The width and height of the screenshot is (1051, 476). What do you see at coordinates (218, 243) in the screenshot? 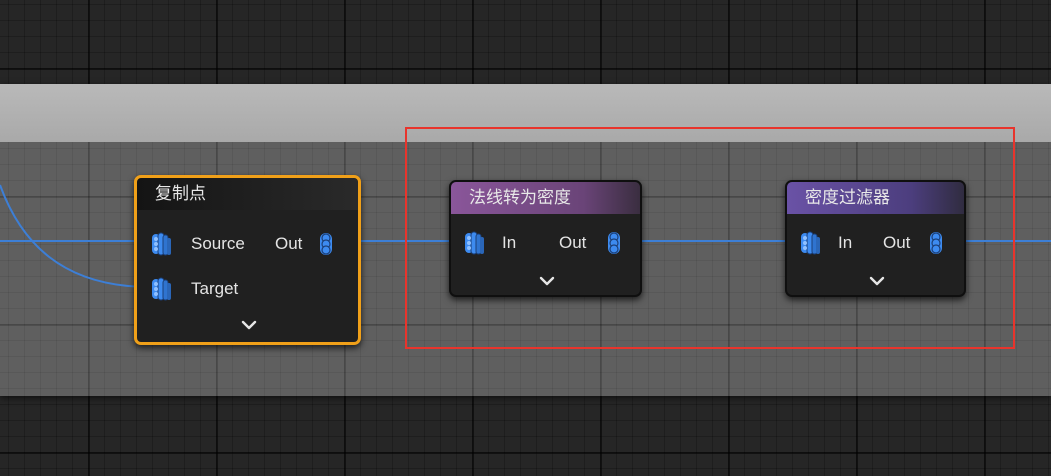
I see `pin-source-label: Source` at bounding box center [218, 243].